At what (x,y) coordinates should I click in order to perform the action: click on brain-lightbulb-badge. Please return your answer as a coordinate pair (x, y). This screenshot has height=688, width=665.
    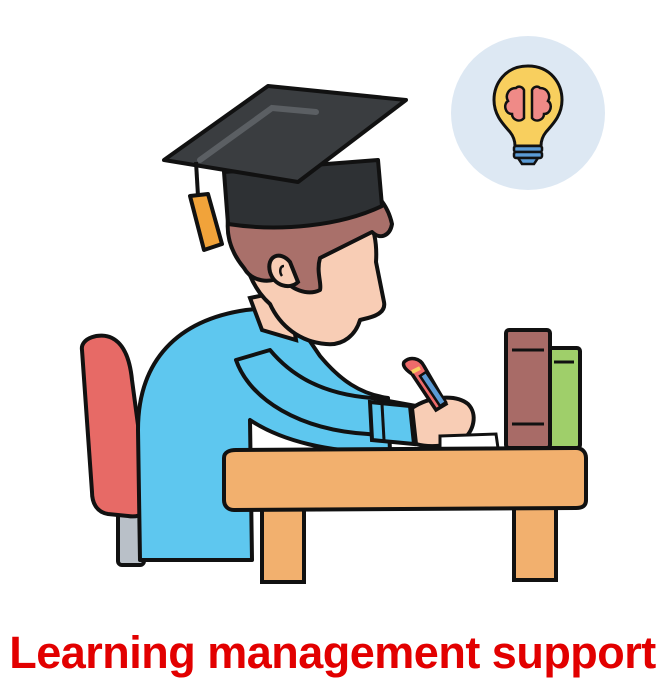
    Looking at the image, I should click on (528, 113).